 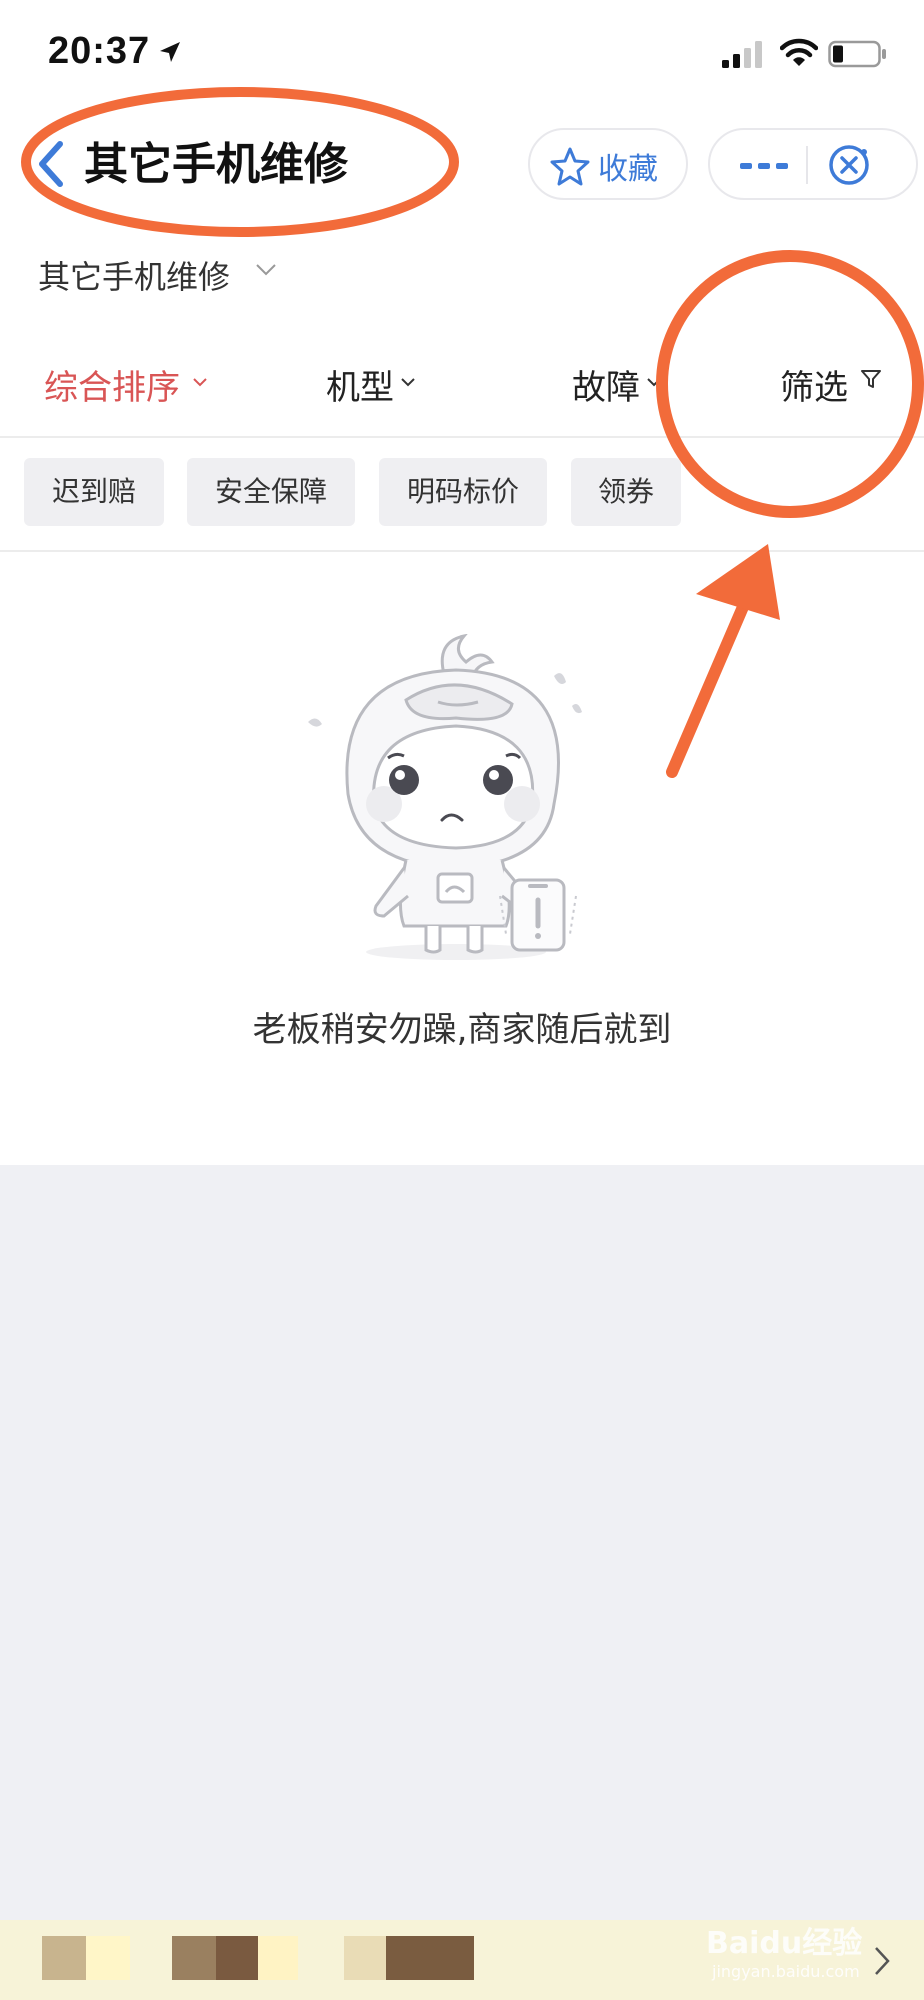 What do you see at coordinates (807, 165) in the screenshot?
I see `capsule-divider` at bounding box center [807, 165].